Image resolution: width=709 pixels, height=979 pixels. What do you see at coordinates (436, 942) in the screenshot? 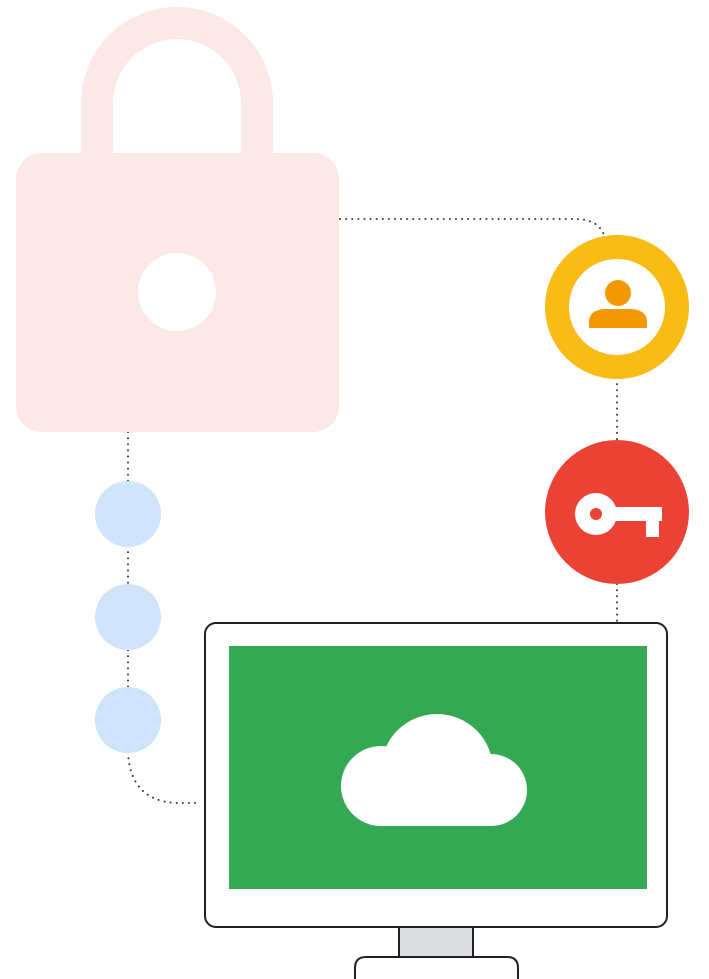
I see `monitor-stand-neck` at bounding box center [436, 942].